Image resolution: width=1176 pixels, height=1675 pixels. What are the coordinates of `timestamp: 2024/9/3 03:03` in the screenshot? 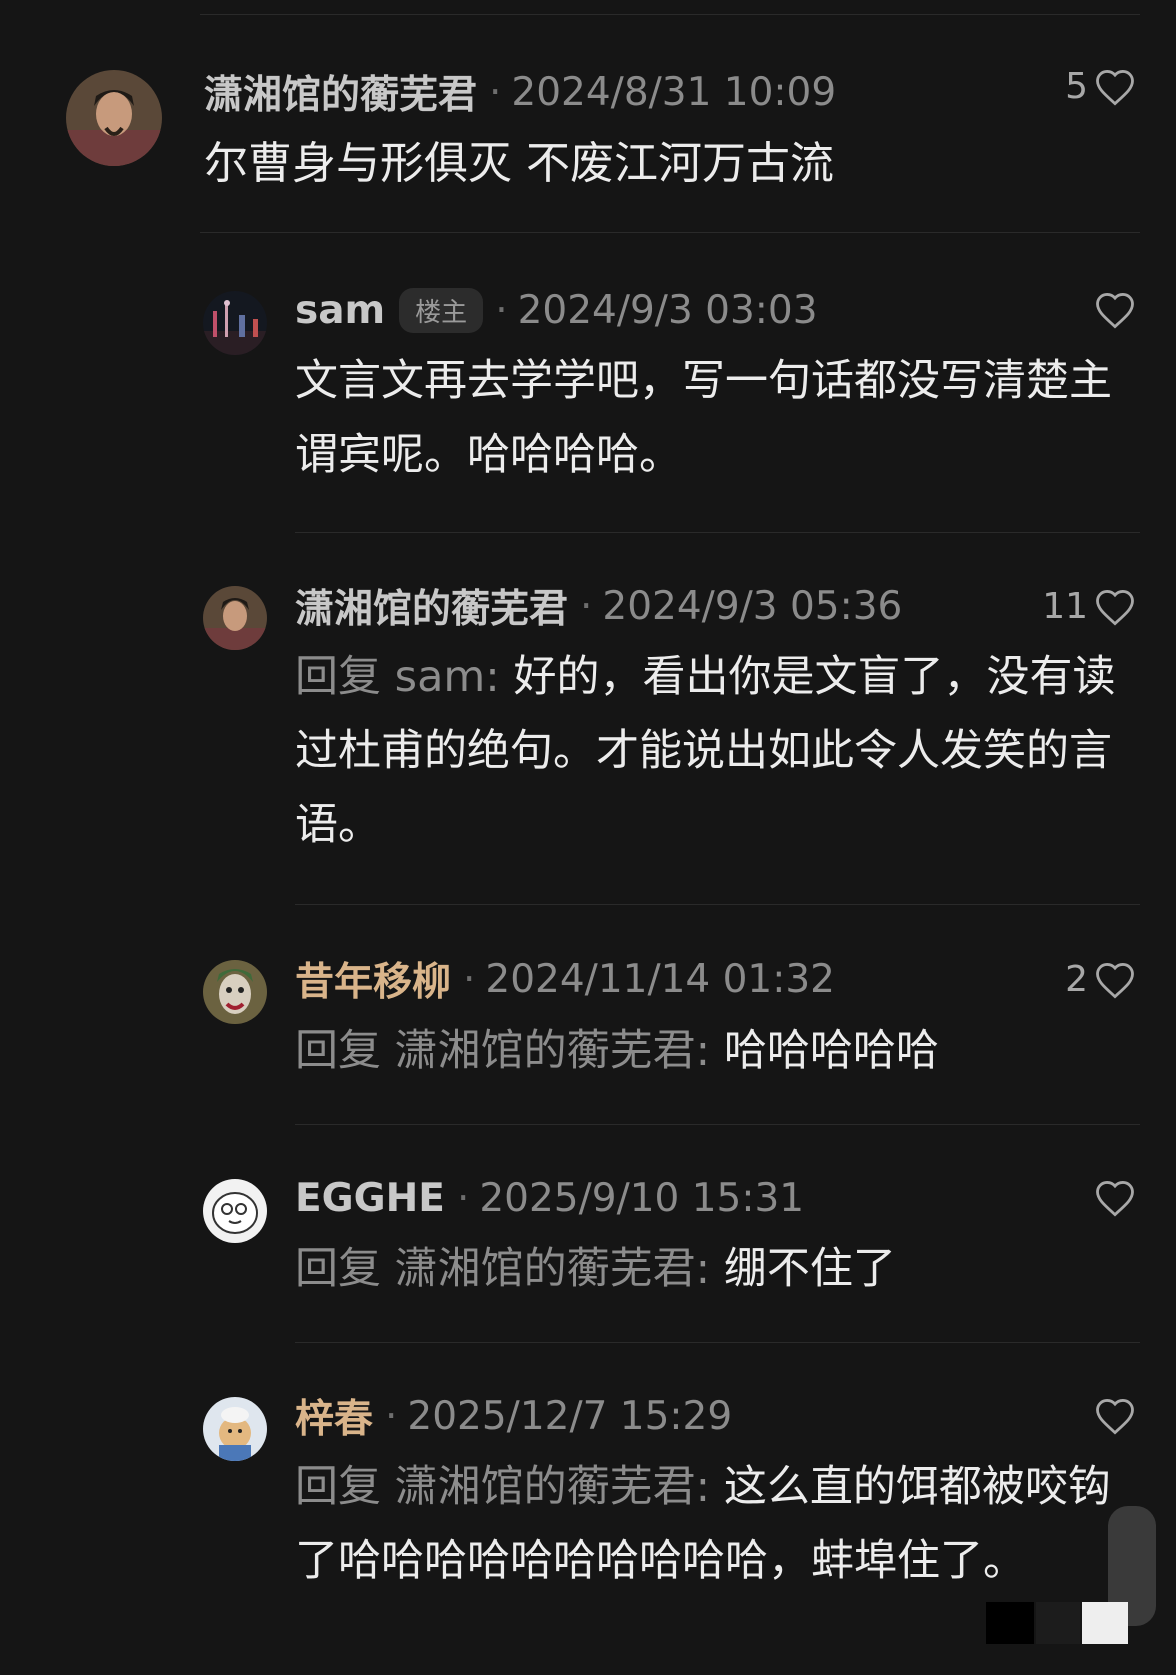 It's located at (667, 310).